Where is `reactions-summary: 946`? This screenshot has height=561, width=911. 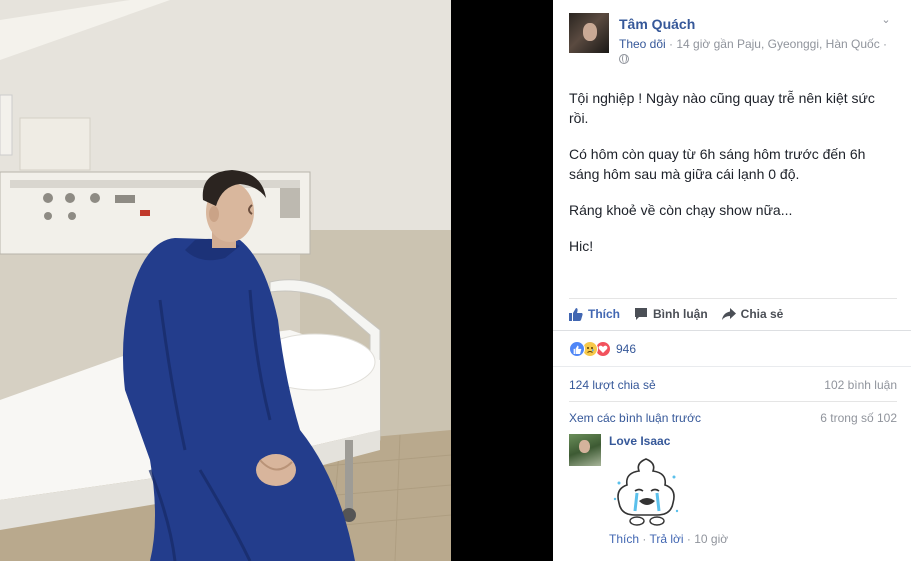
reactions-summary: 946 is located at coordinates (602, 349).